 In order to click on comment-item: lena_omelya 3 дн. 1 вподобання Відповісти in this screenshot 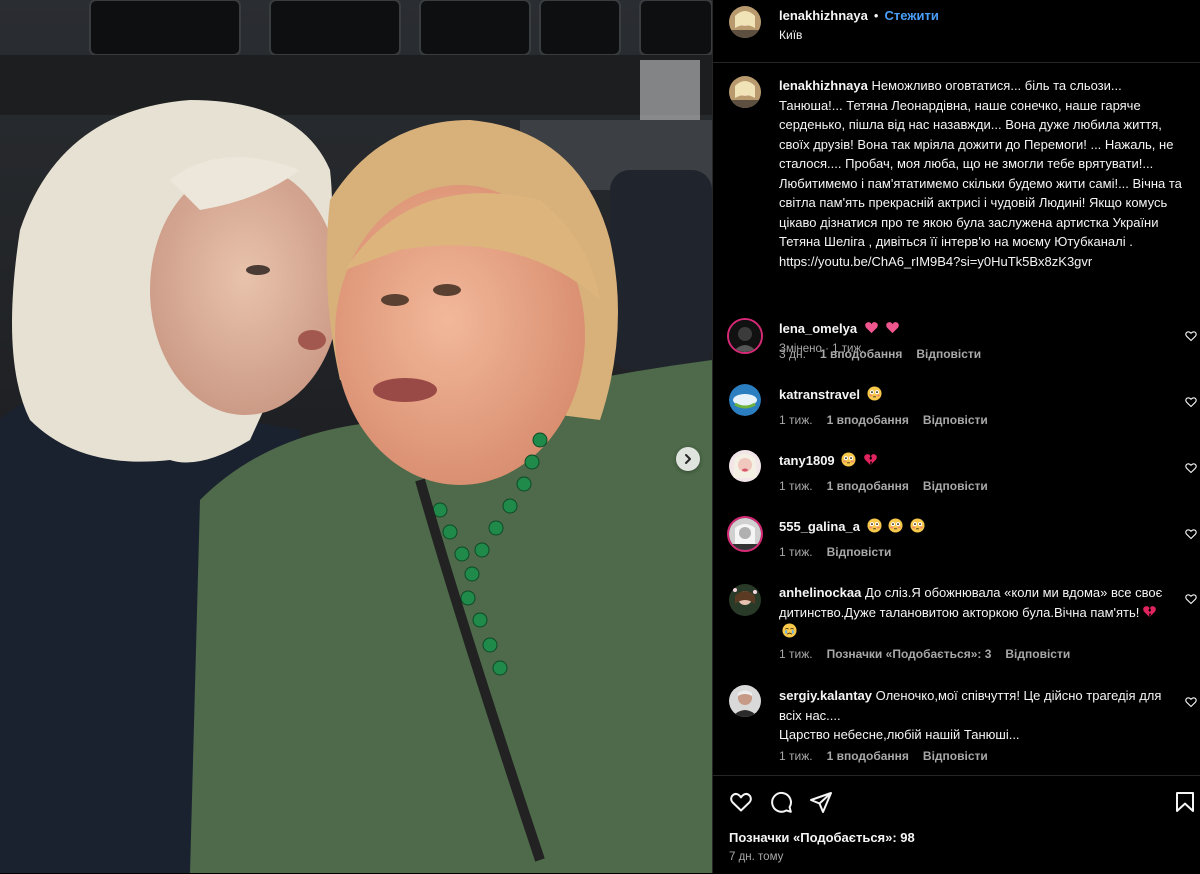, I will do `click(956, 348)`.